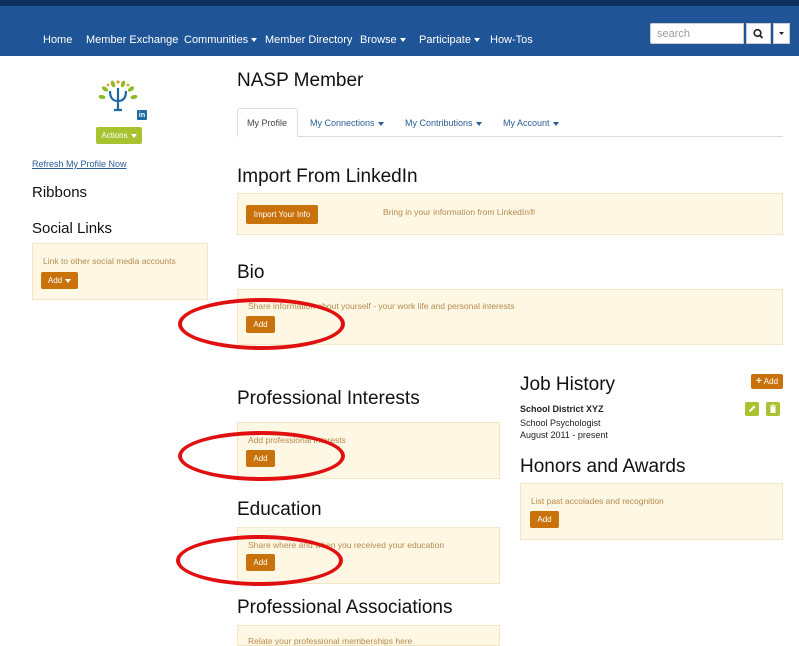  Describe the element at coordinates (560, 423) in the screenshot. I see `job-role: School Psychologist` at that location.